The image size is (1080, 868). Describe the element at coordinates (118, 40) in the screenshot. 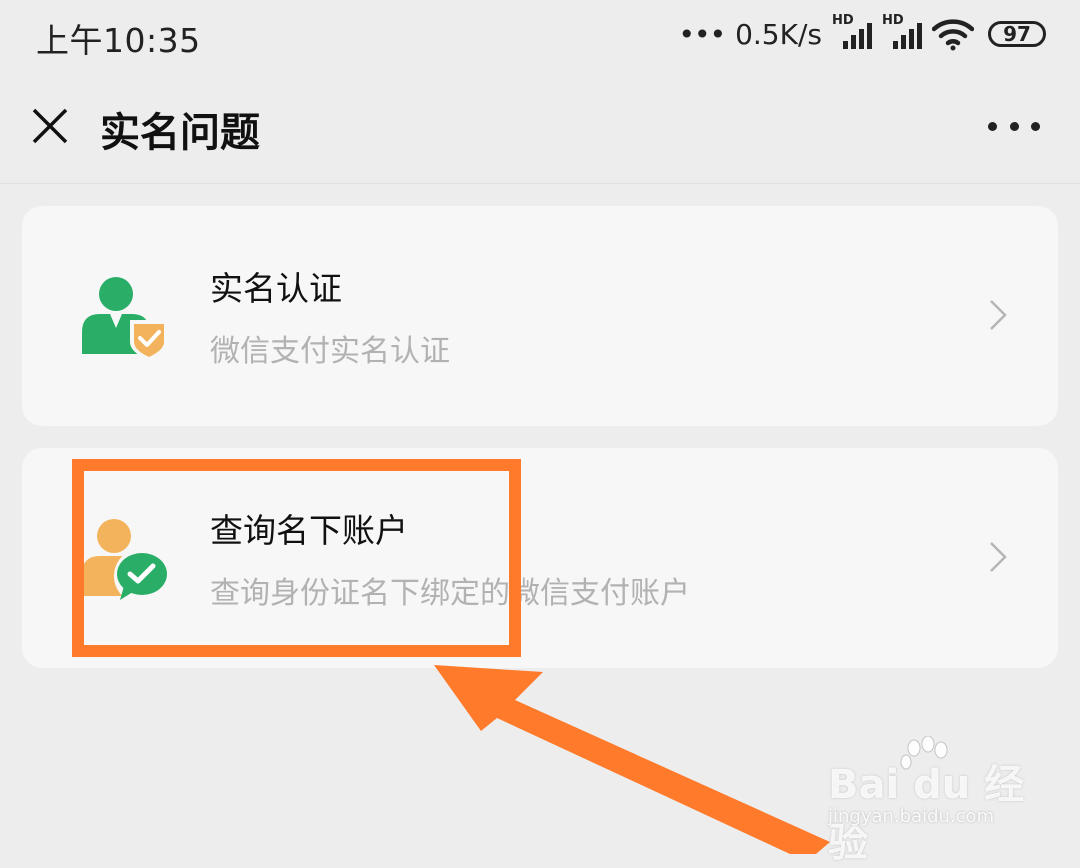

I see `status-time: 上午10:35` at that location.